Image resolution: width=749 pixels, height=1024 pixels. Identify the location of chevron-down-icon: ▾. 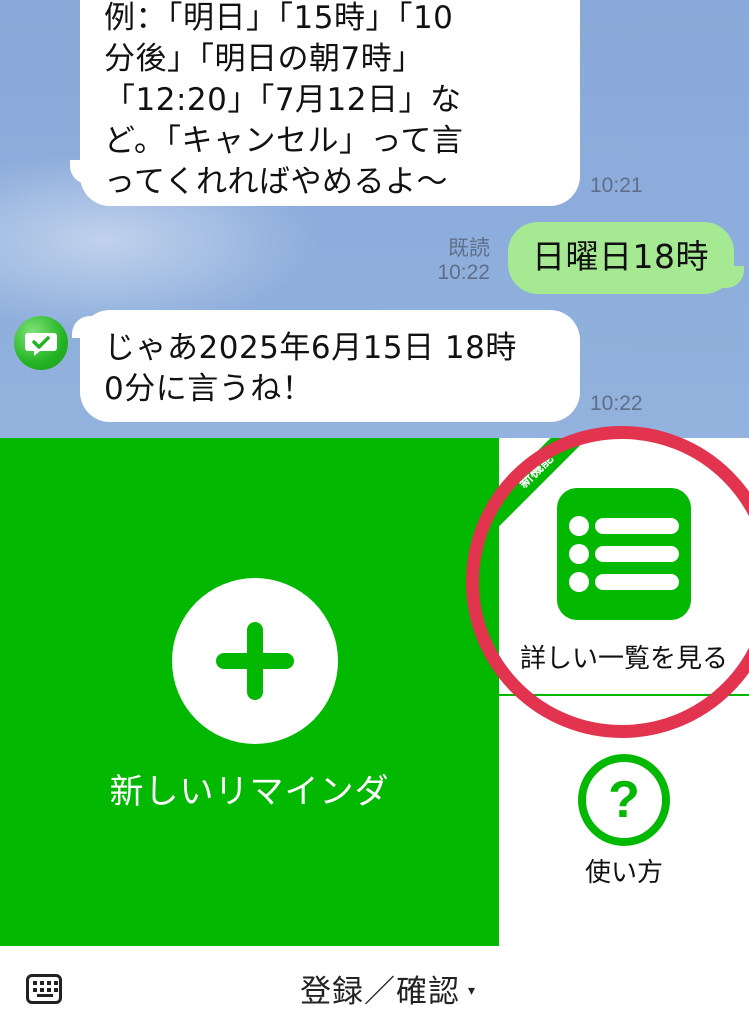
(472, 991).